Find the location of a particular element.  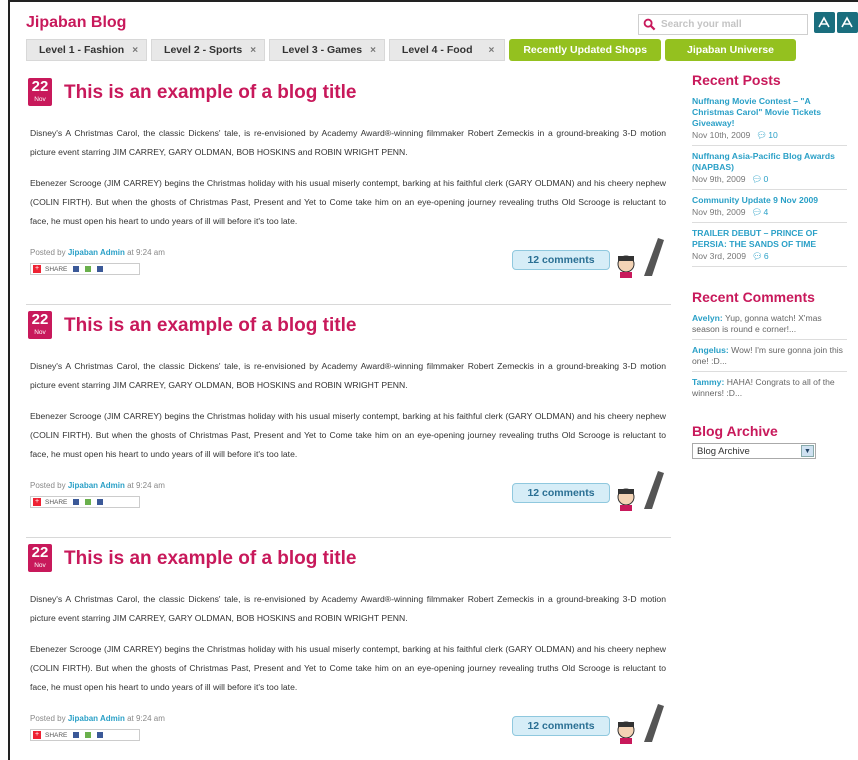

recent-post-comment-count: 10 is located at coordinates (773, 135).